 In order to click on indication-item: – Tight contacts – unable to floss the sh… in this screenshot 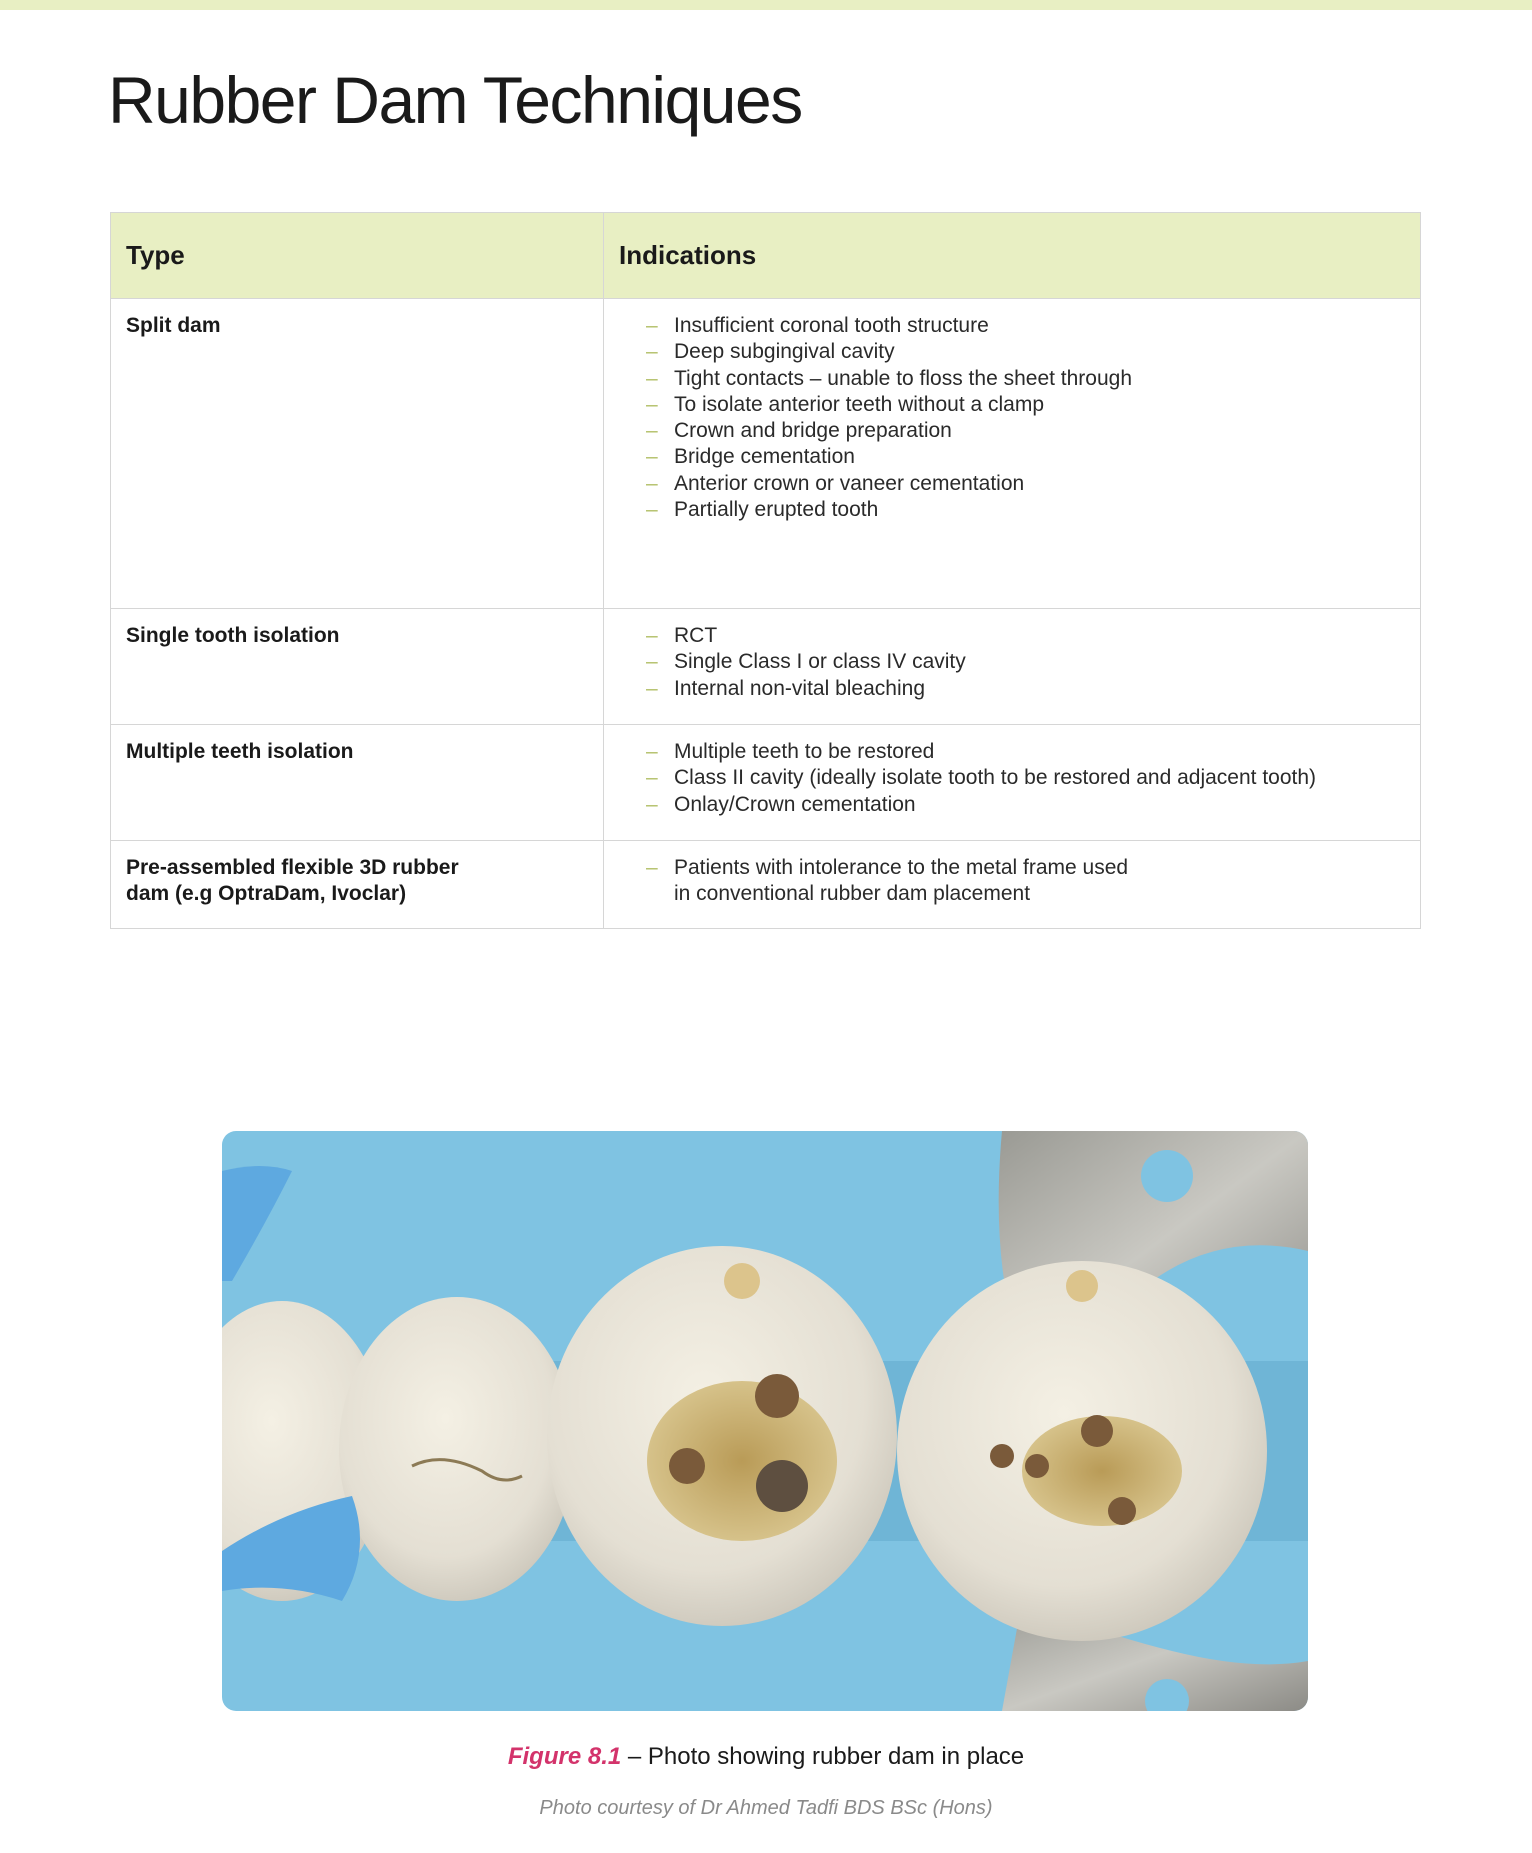, I will do `click(1025, 379)`.